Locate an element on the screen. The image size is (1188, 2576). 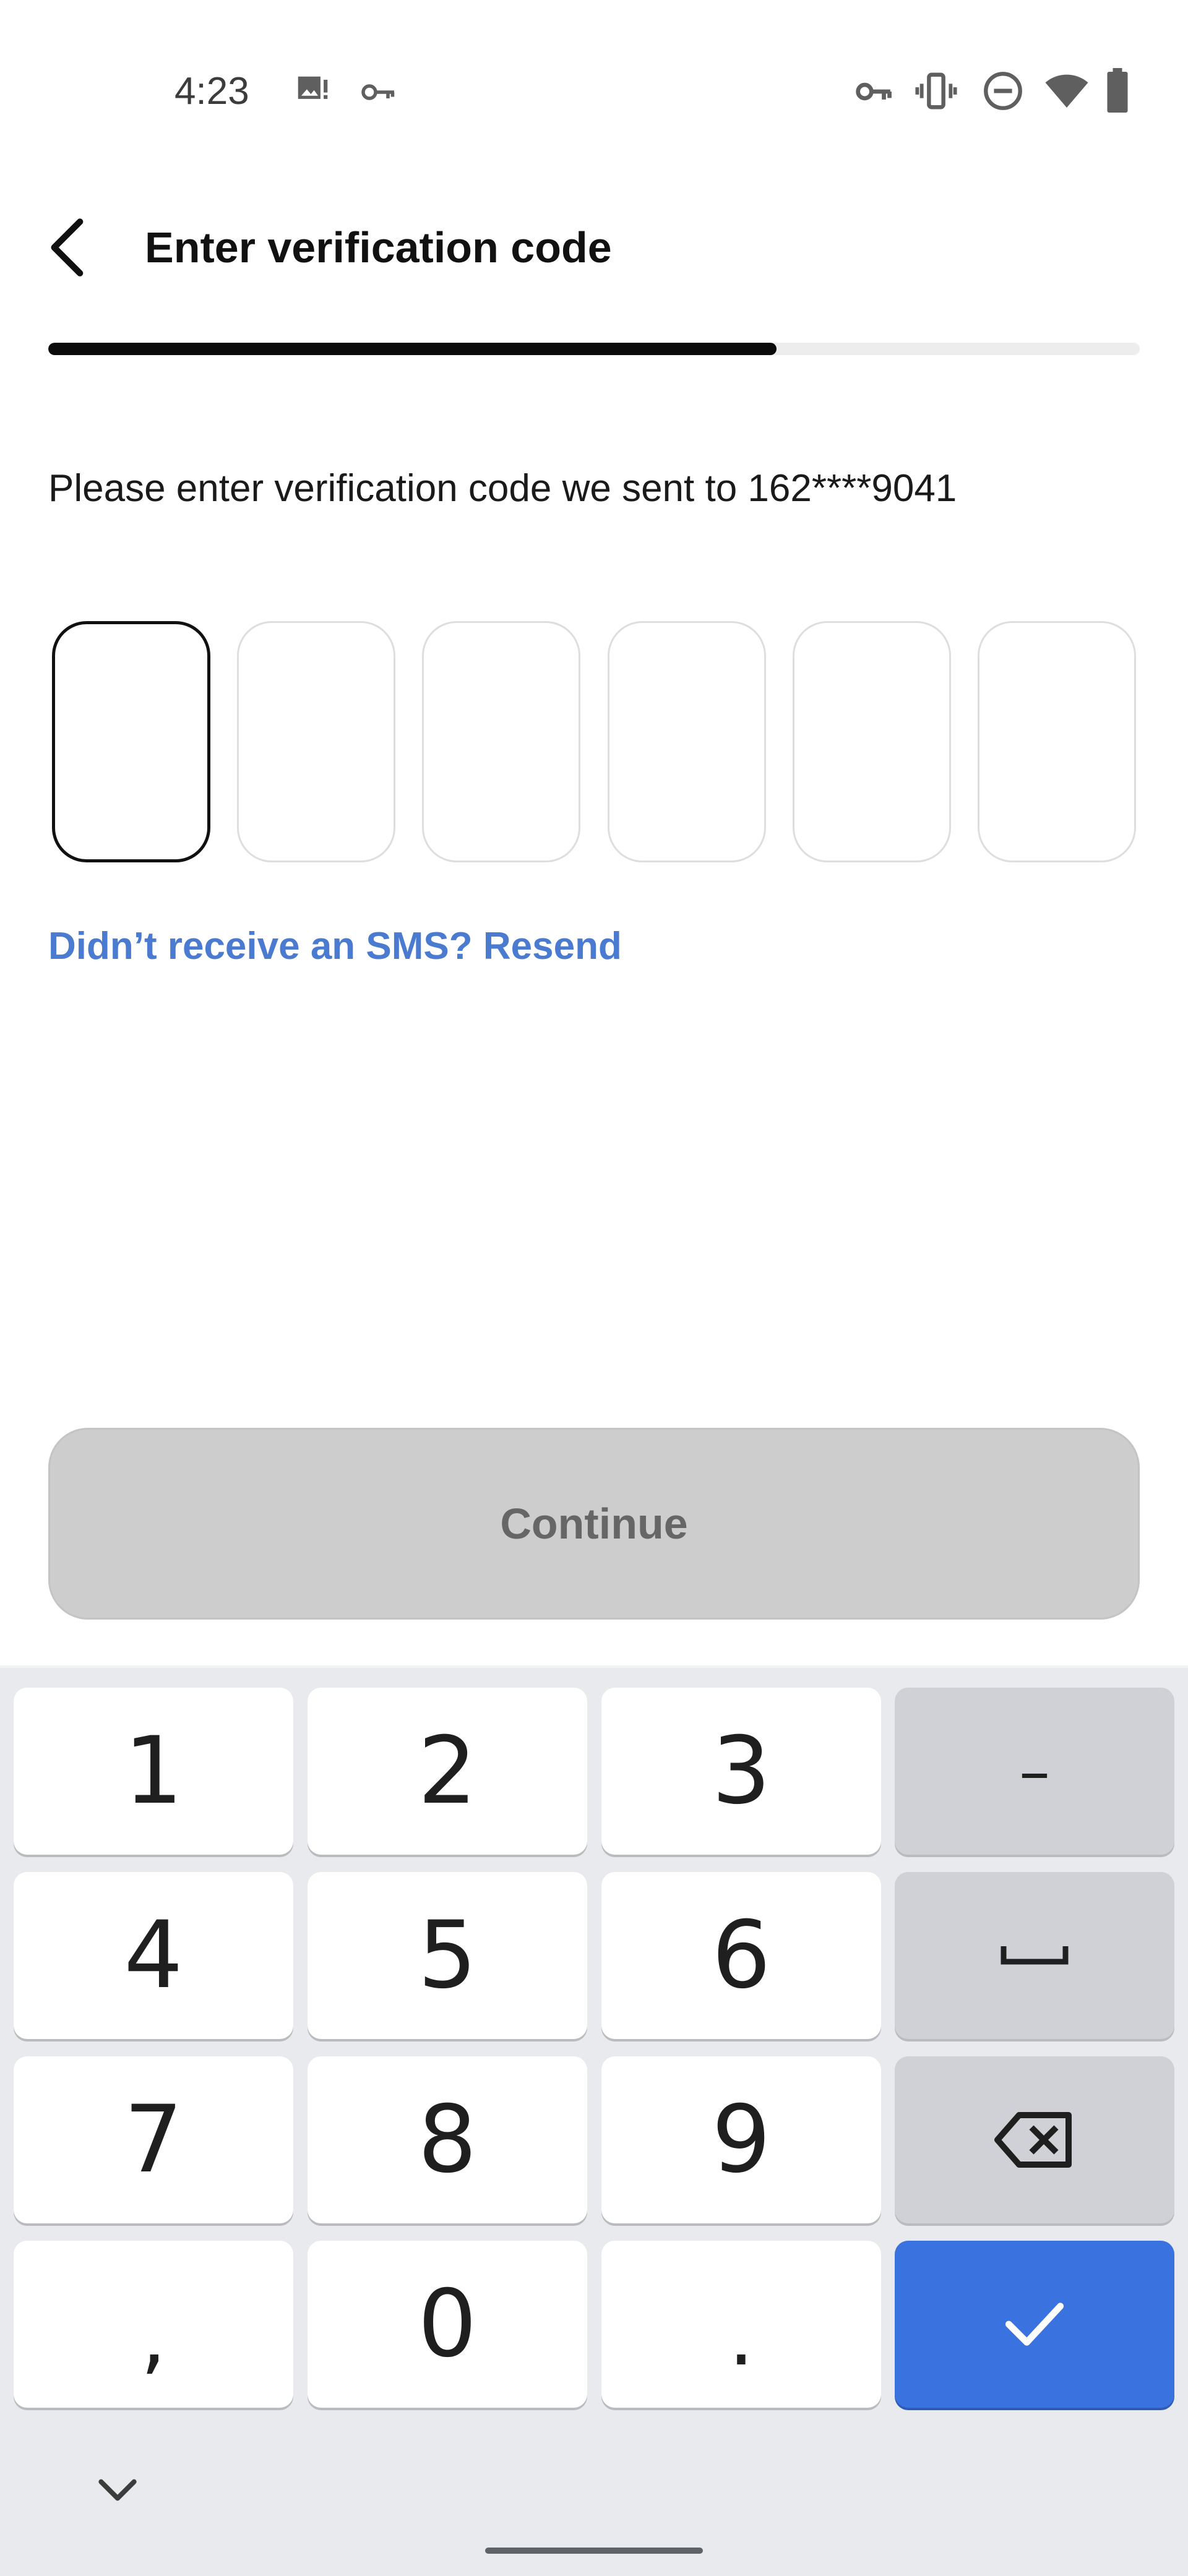
key-2: 2 is located at coordinates (447, 1772).